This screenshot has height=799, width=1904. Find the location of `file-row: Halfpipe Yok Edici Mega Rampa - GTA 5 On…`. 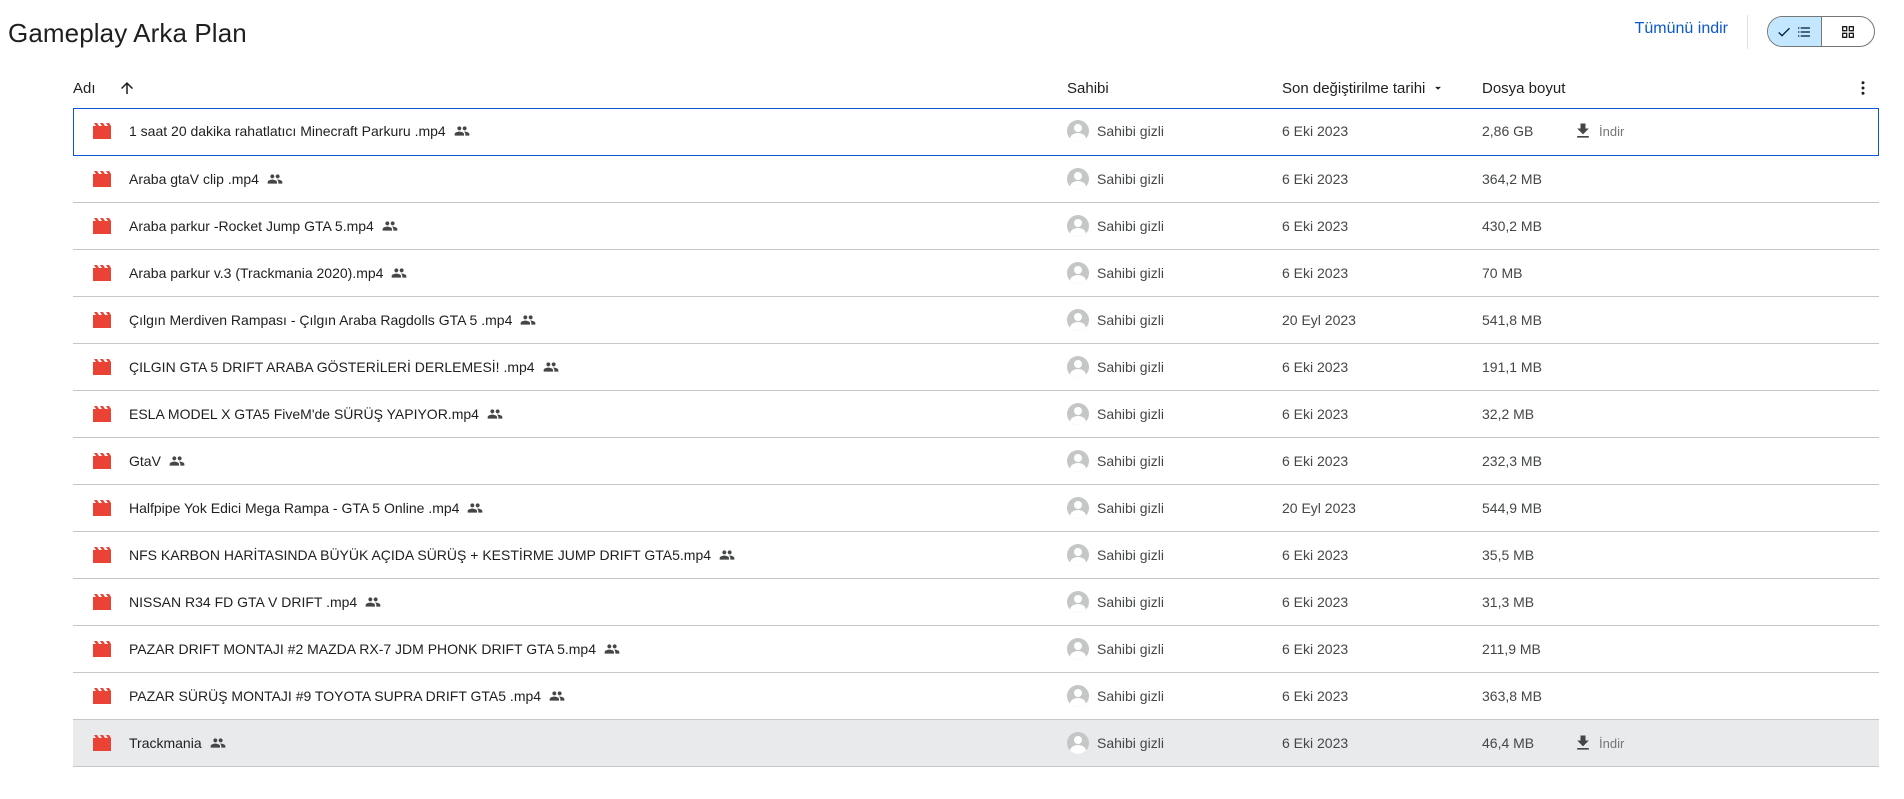

file-row: Halfpipe Yok Edici Mega Rampa - GTA 5 On… is located at coordinates (976, 508).